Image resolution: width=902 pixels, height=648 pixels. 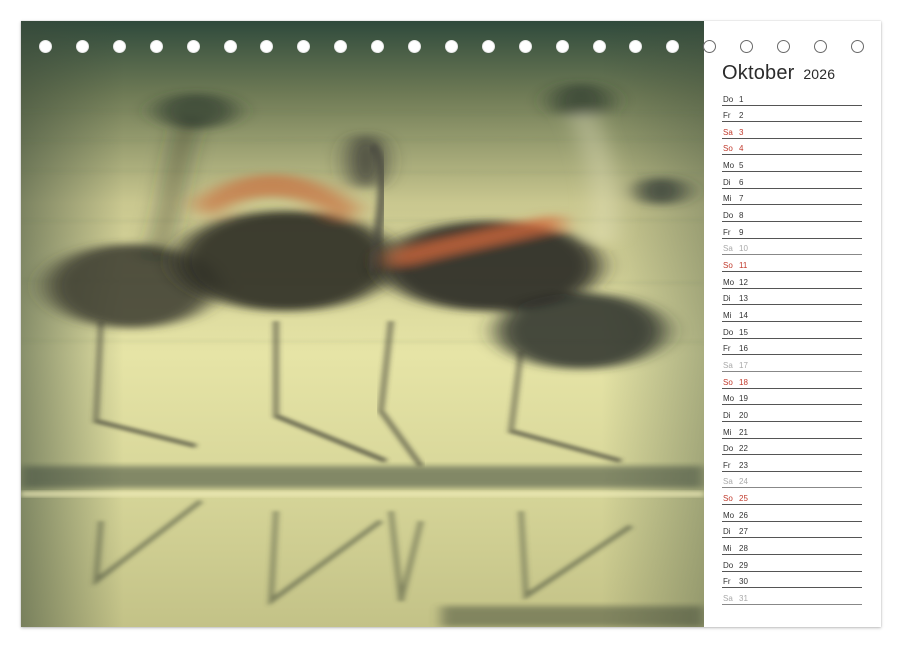 I want to click on month-title: Oktober 2026, so click(x=778, y=73).